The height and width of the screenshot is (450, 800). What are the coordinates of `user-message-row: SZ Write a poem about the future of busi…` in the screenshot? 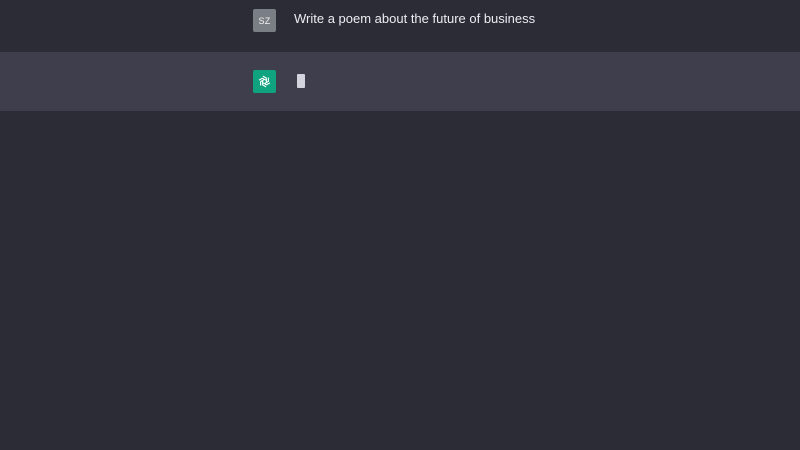 It's located at (400, 26).